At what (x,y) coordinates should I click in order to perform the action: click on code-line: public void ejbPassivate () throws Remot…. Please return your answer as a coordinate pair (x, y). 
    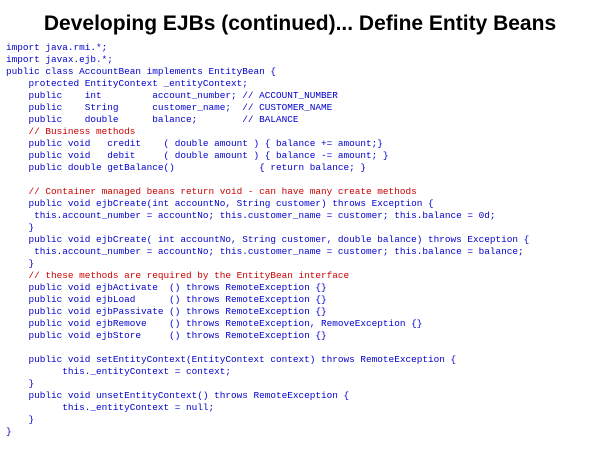
    Looking at the image, I should click on (166, 311).